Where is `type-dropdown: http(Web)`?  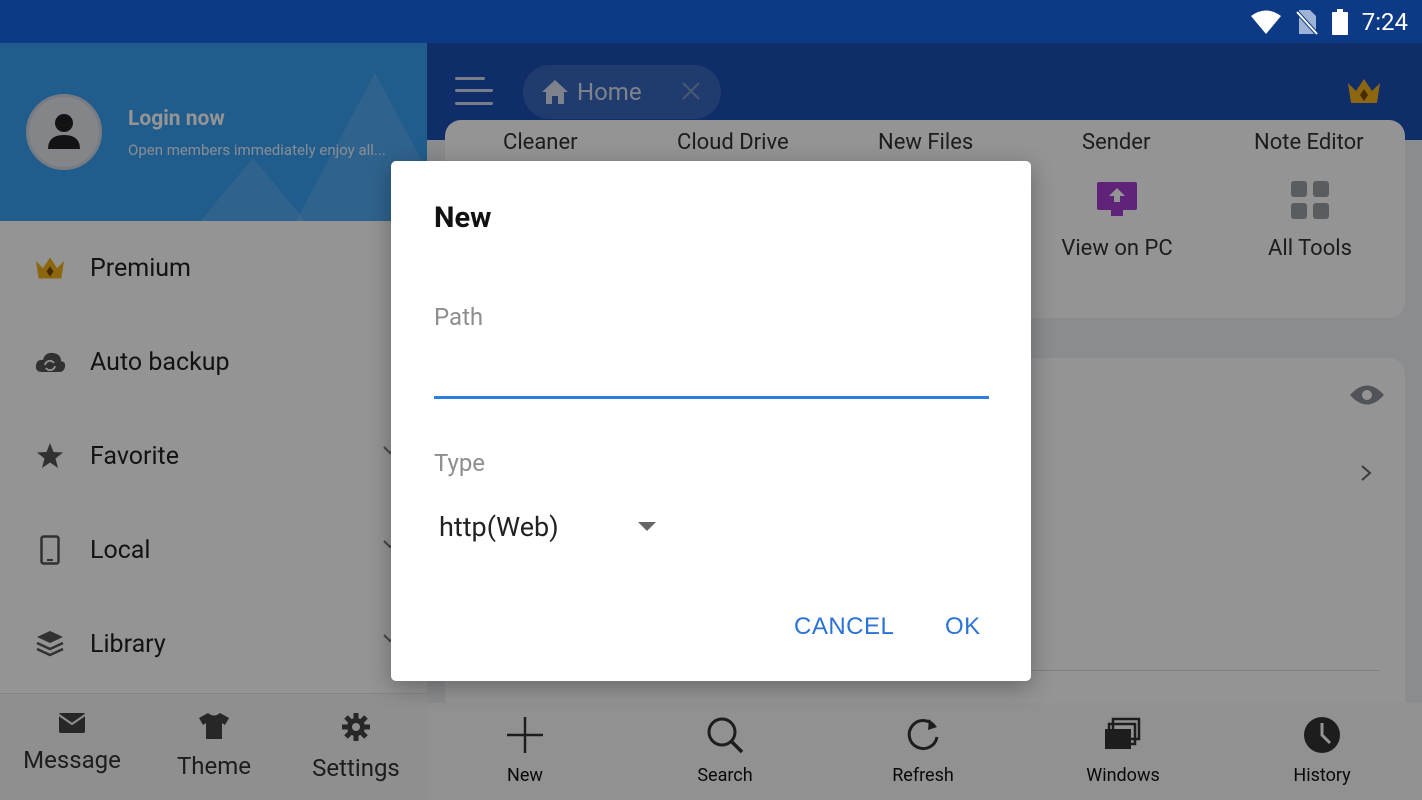 type-dropdown: http(Web) is located at coordinates (554, 527).